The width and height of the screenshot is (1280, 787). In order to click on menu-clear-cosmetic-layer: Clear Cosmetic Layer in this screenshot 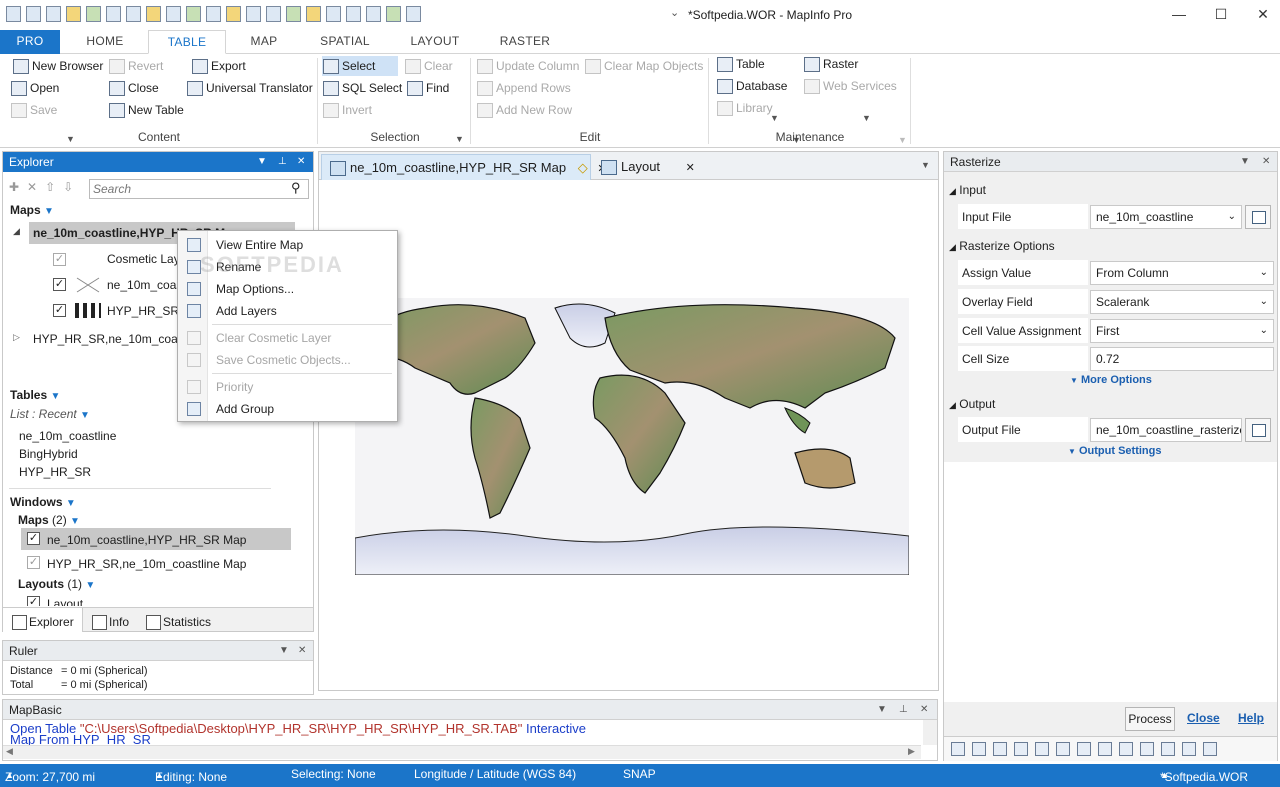, I will do `click(287, 338)`.